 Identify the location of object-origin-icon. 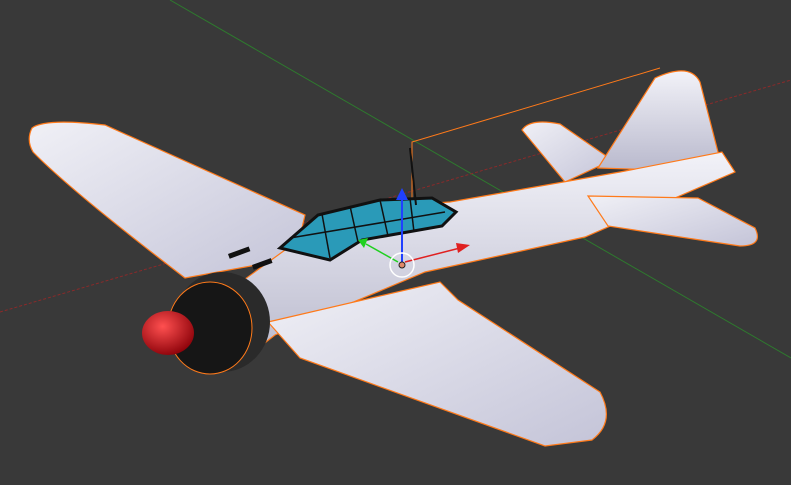
(402, 265).